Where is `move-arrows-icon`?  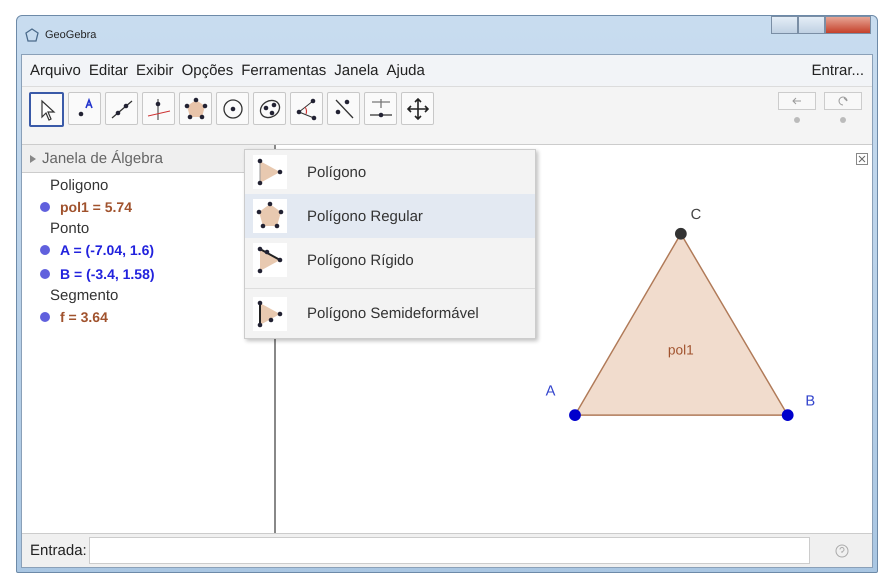 move-arrows-icon is located at coordinates (417, 109).